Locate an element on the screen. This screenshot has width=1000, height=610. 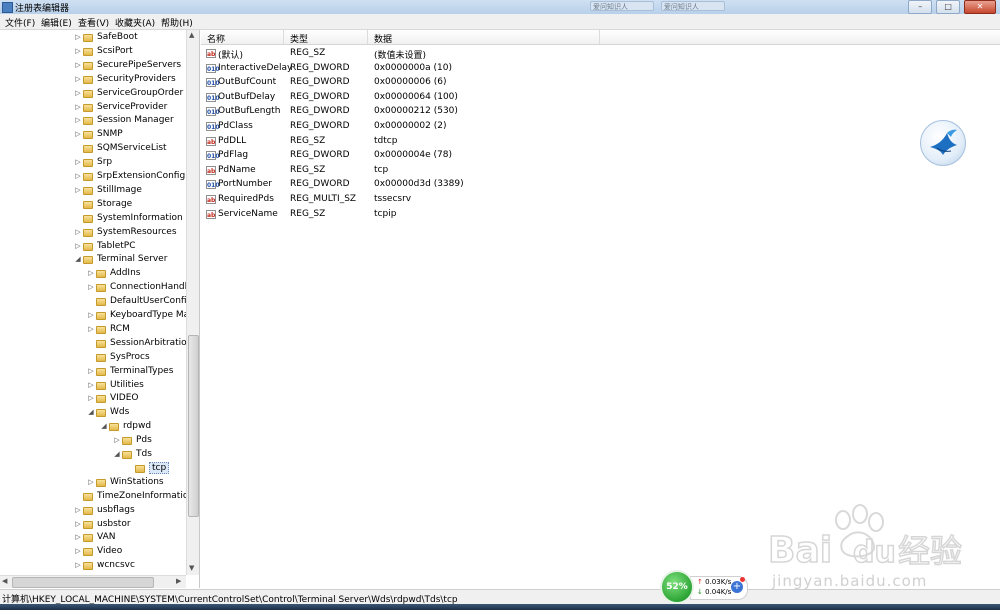
tree-node-tcp: tcp is located at coordinates (92, 468).